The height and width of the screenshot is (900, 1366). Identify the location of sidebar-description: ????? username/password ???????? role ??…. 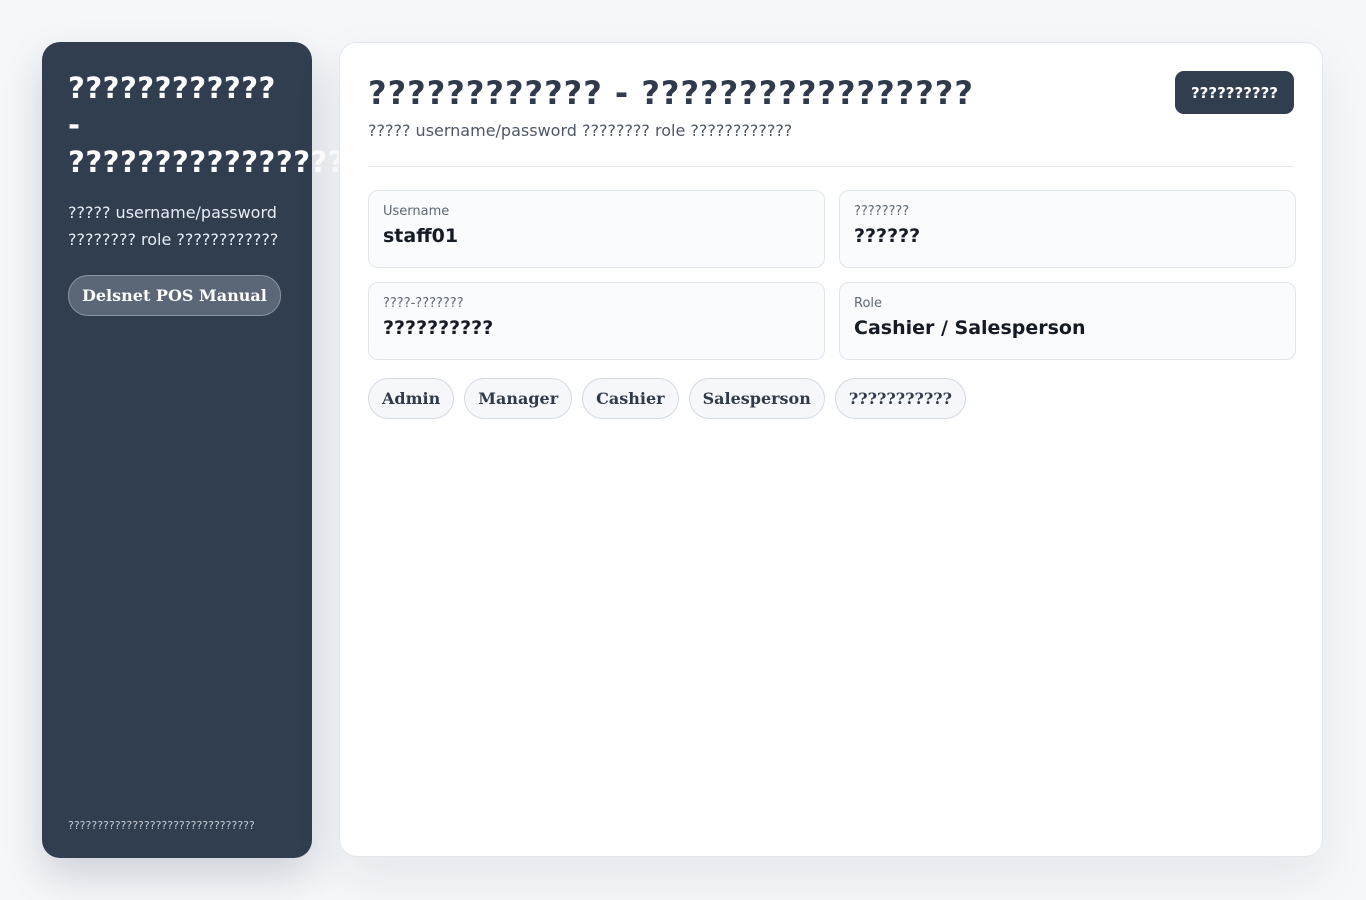
(173, 226).